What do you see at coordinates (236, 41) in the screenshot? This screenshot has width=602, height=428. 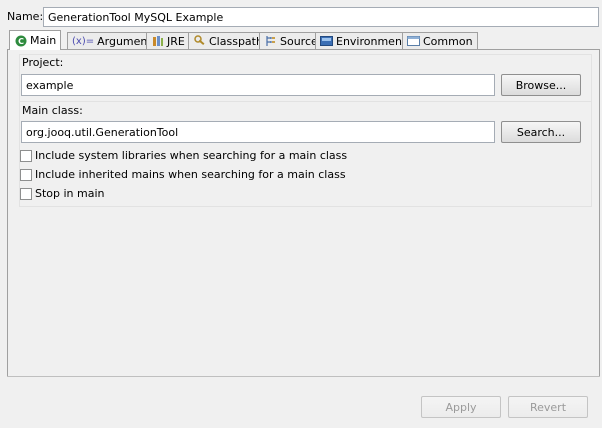 I see `tab-classpath-label: Classpath` at bounding box center [236, 41].